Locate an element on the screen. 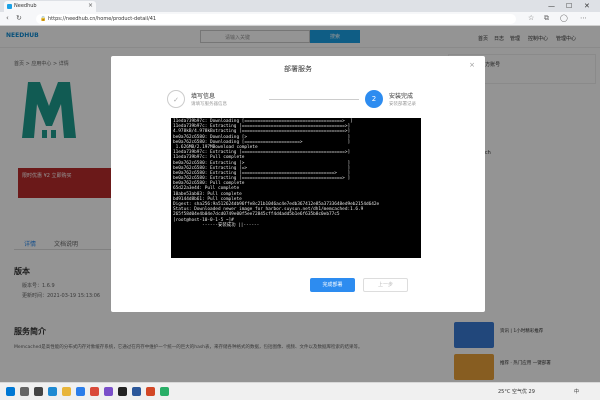 The height and width of the screenshot is (400, 600). step1-title: 填写信息 is located at coordinates (203, 96).